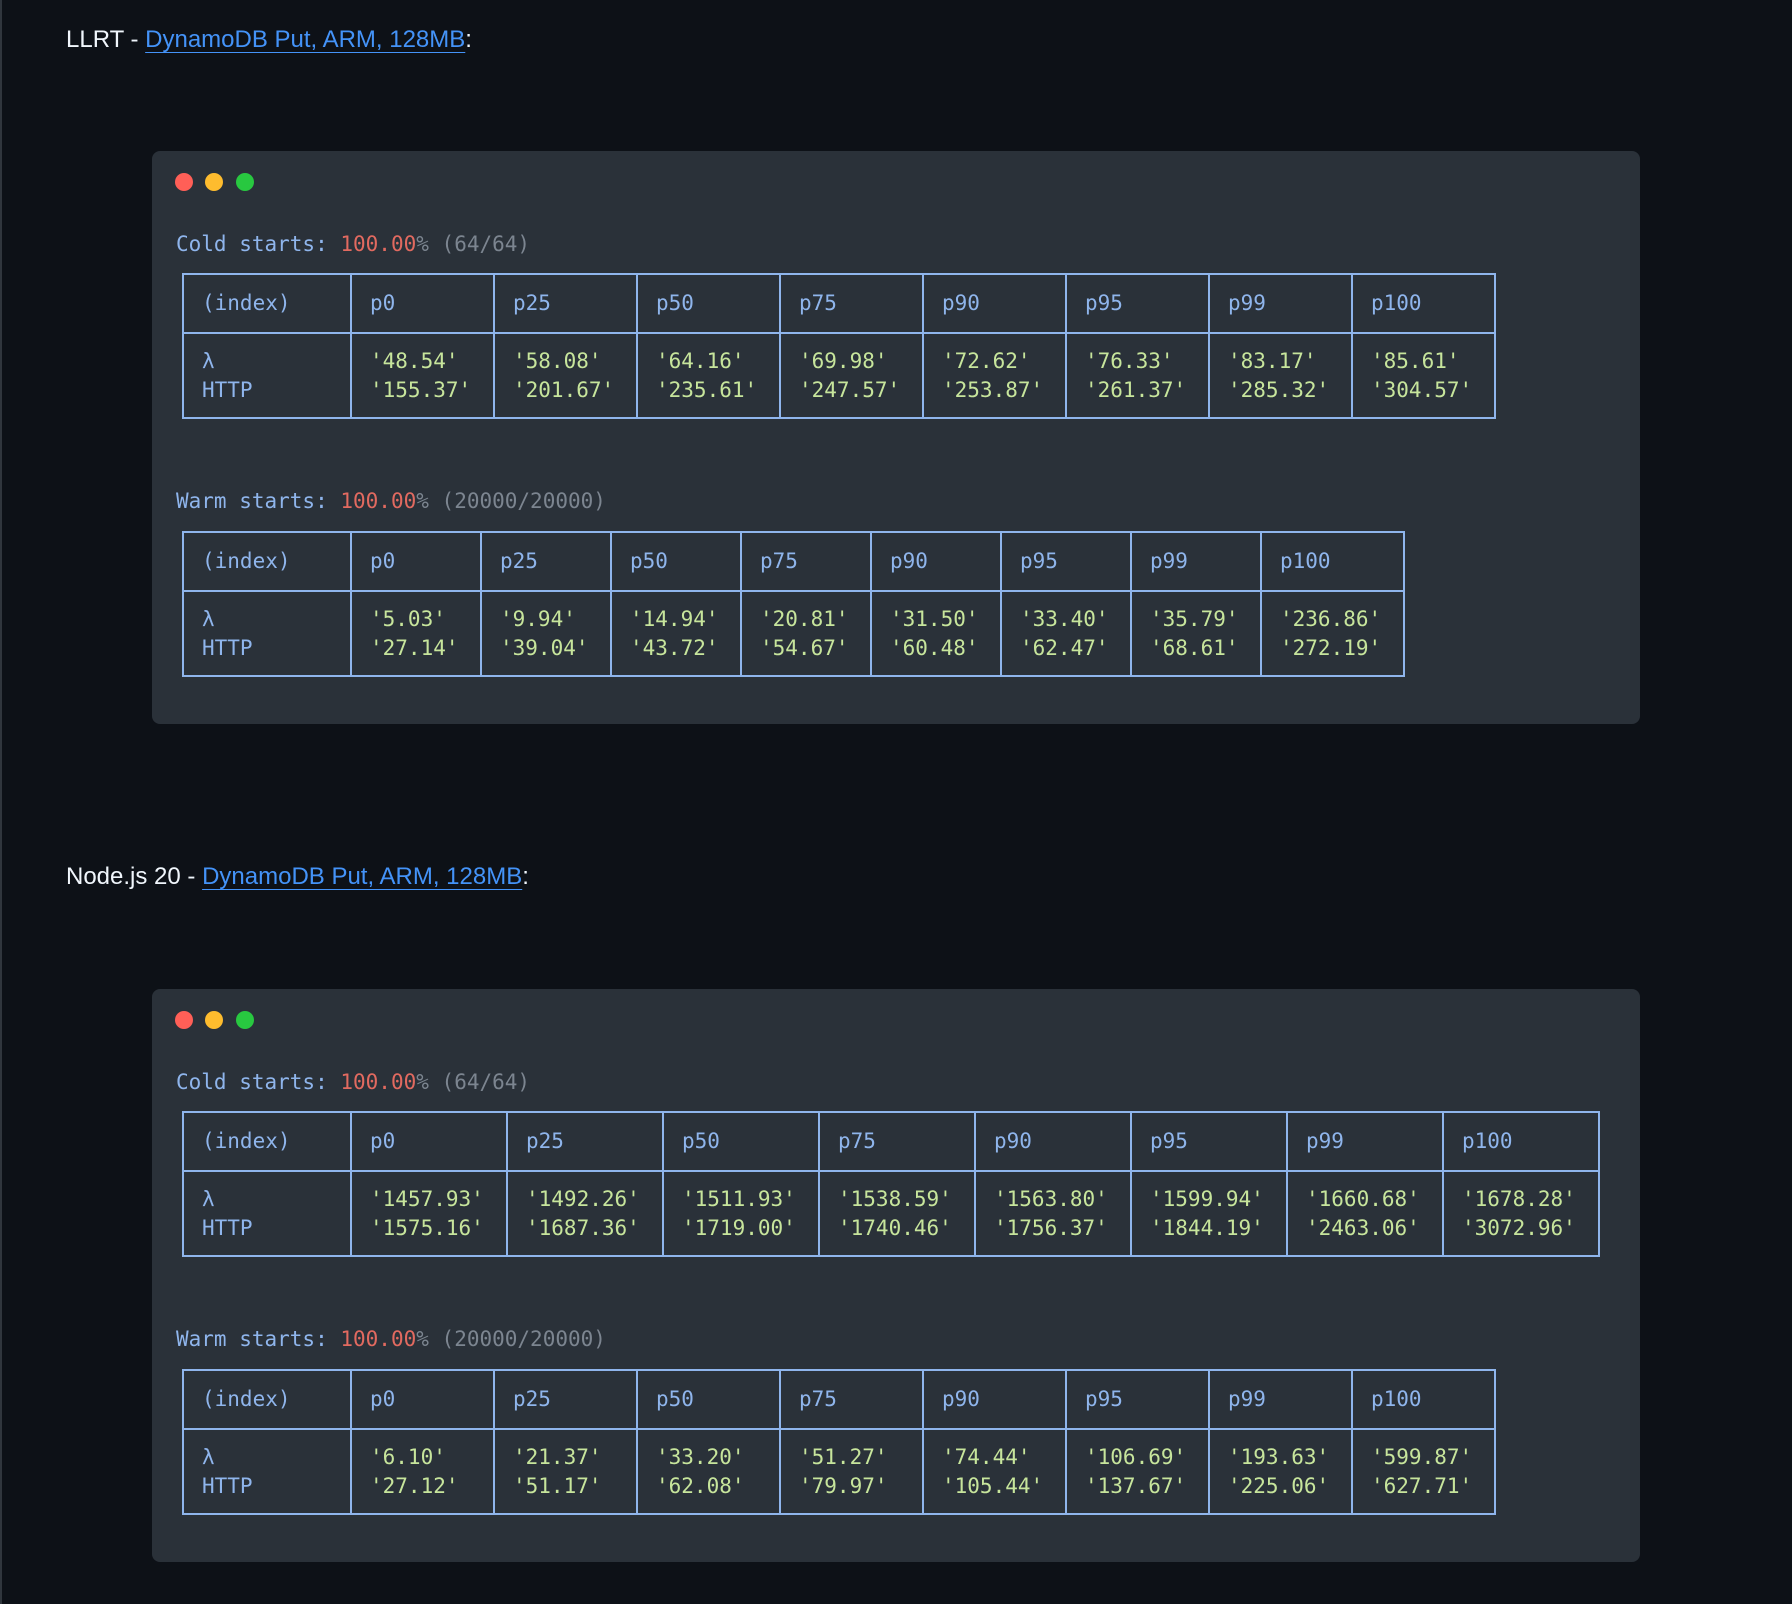 The image size is (1792, 1604). I want to click on value-cell: '1599.94' '1844.19', so click(1209, 1213).